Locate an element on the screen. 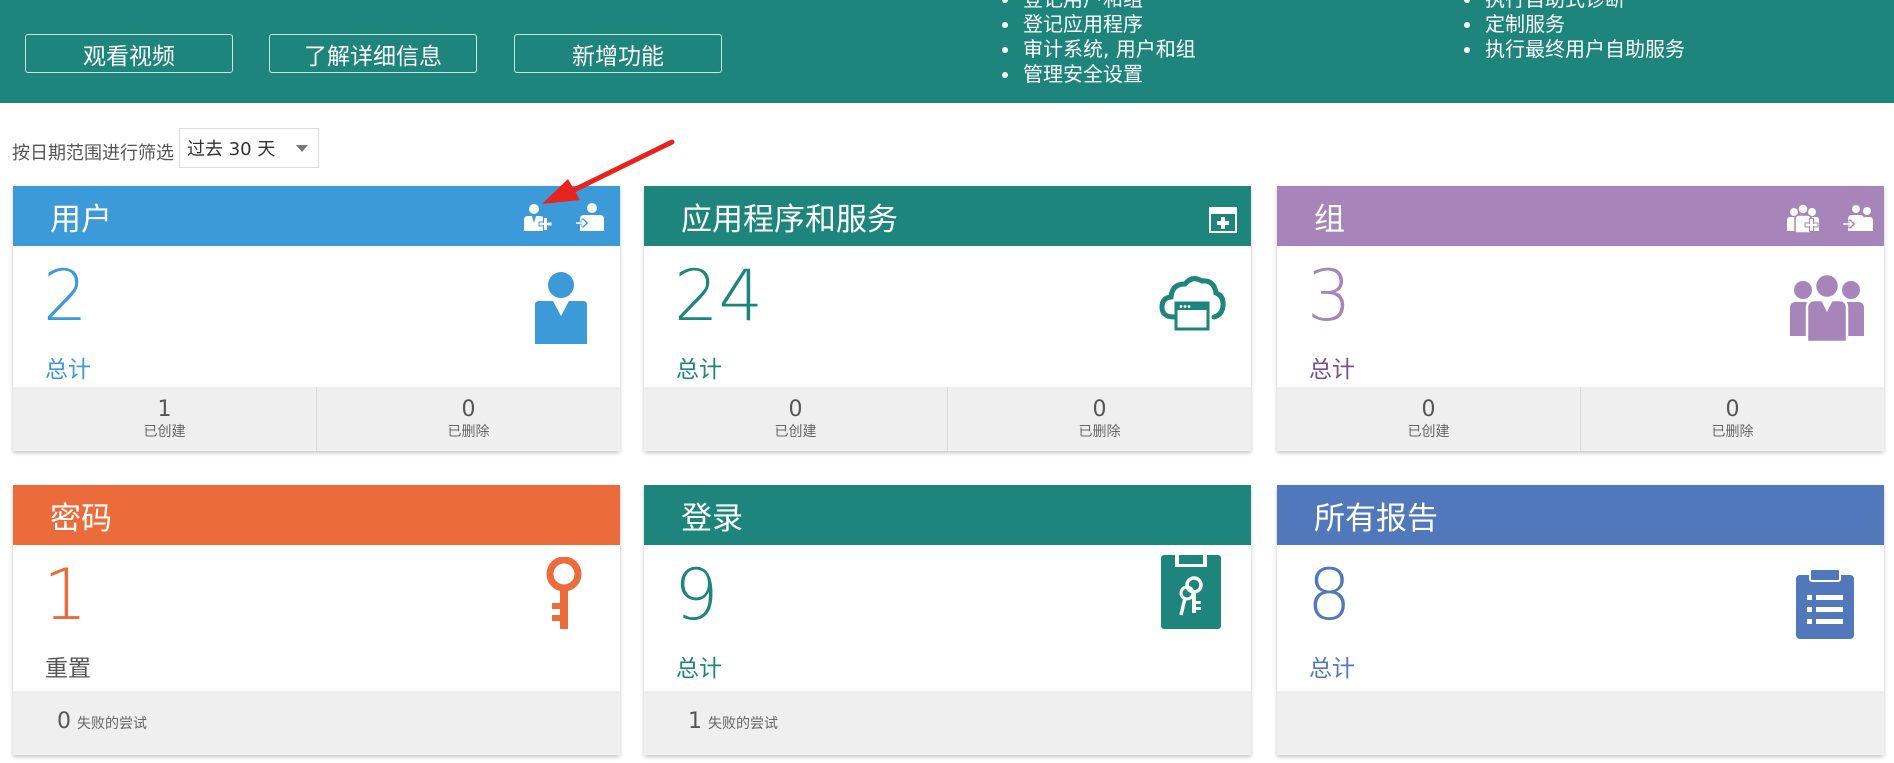 The height and width of the screenshot is (763, 1894). users-card-footer: 1 已创建 0 已删除 is located at coordinates (316, 419).